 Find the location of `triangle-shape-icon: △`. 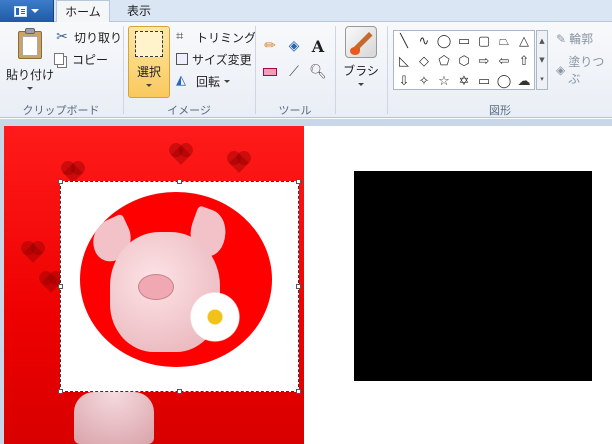

triangle-shape-icon: △ is located at coordinates (524, 41).